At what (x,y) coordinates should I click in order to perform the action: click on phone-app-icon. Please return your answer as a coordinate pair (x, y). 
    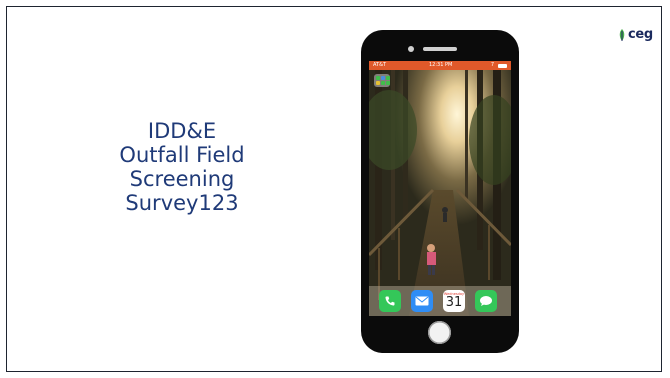
    Looking at the image, I should click on (390, 301).